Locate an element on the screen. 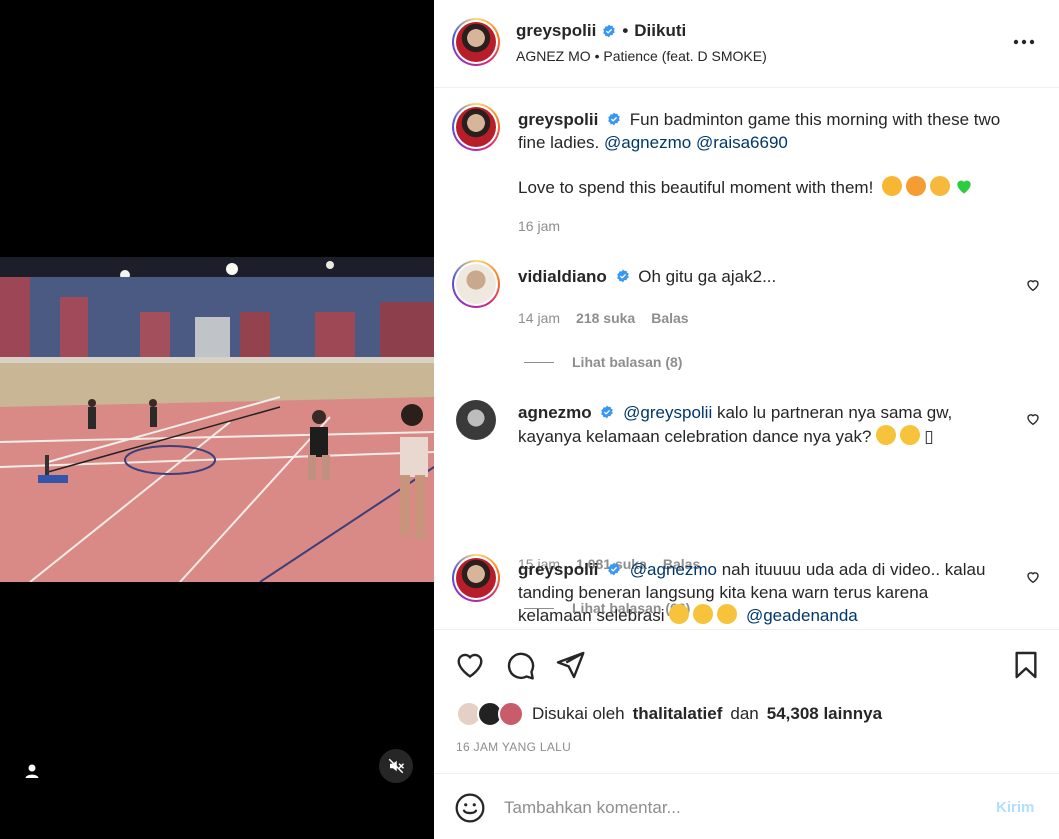 The width and height of the screenshot is (1059, 839). reply-button: Balas is located at coordinates (669, 318).